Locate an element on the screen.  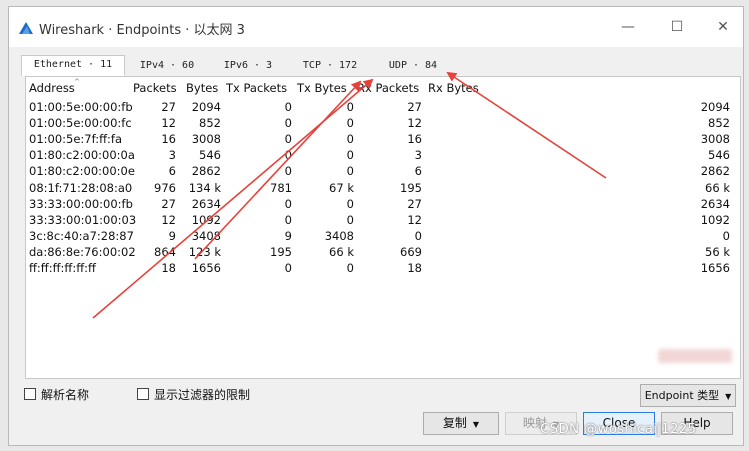
col-header-bytes: Bytes is located at coordinates (202, 88).